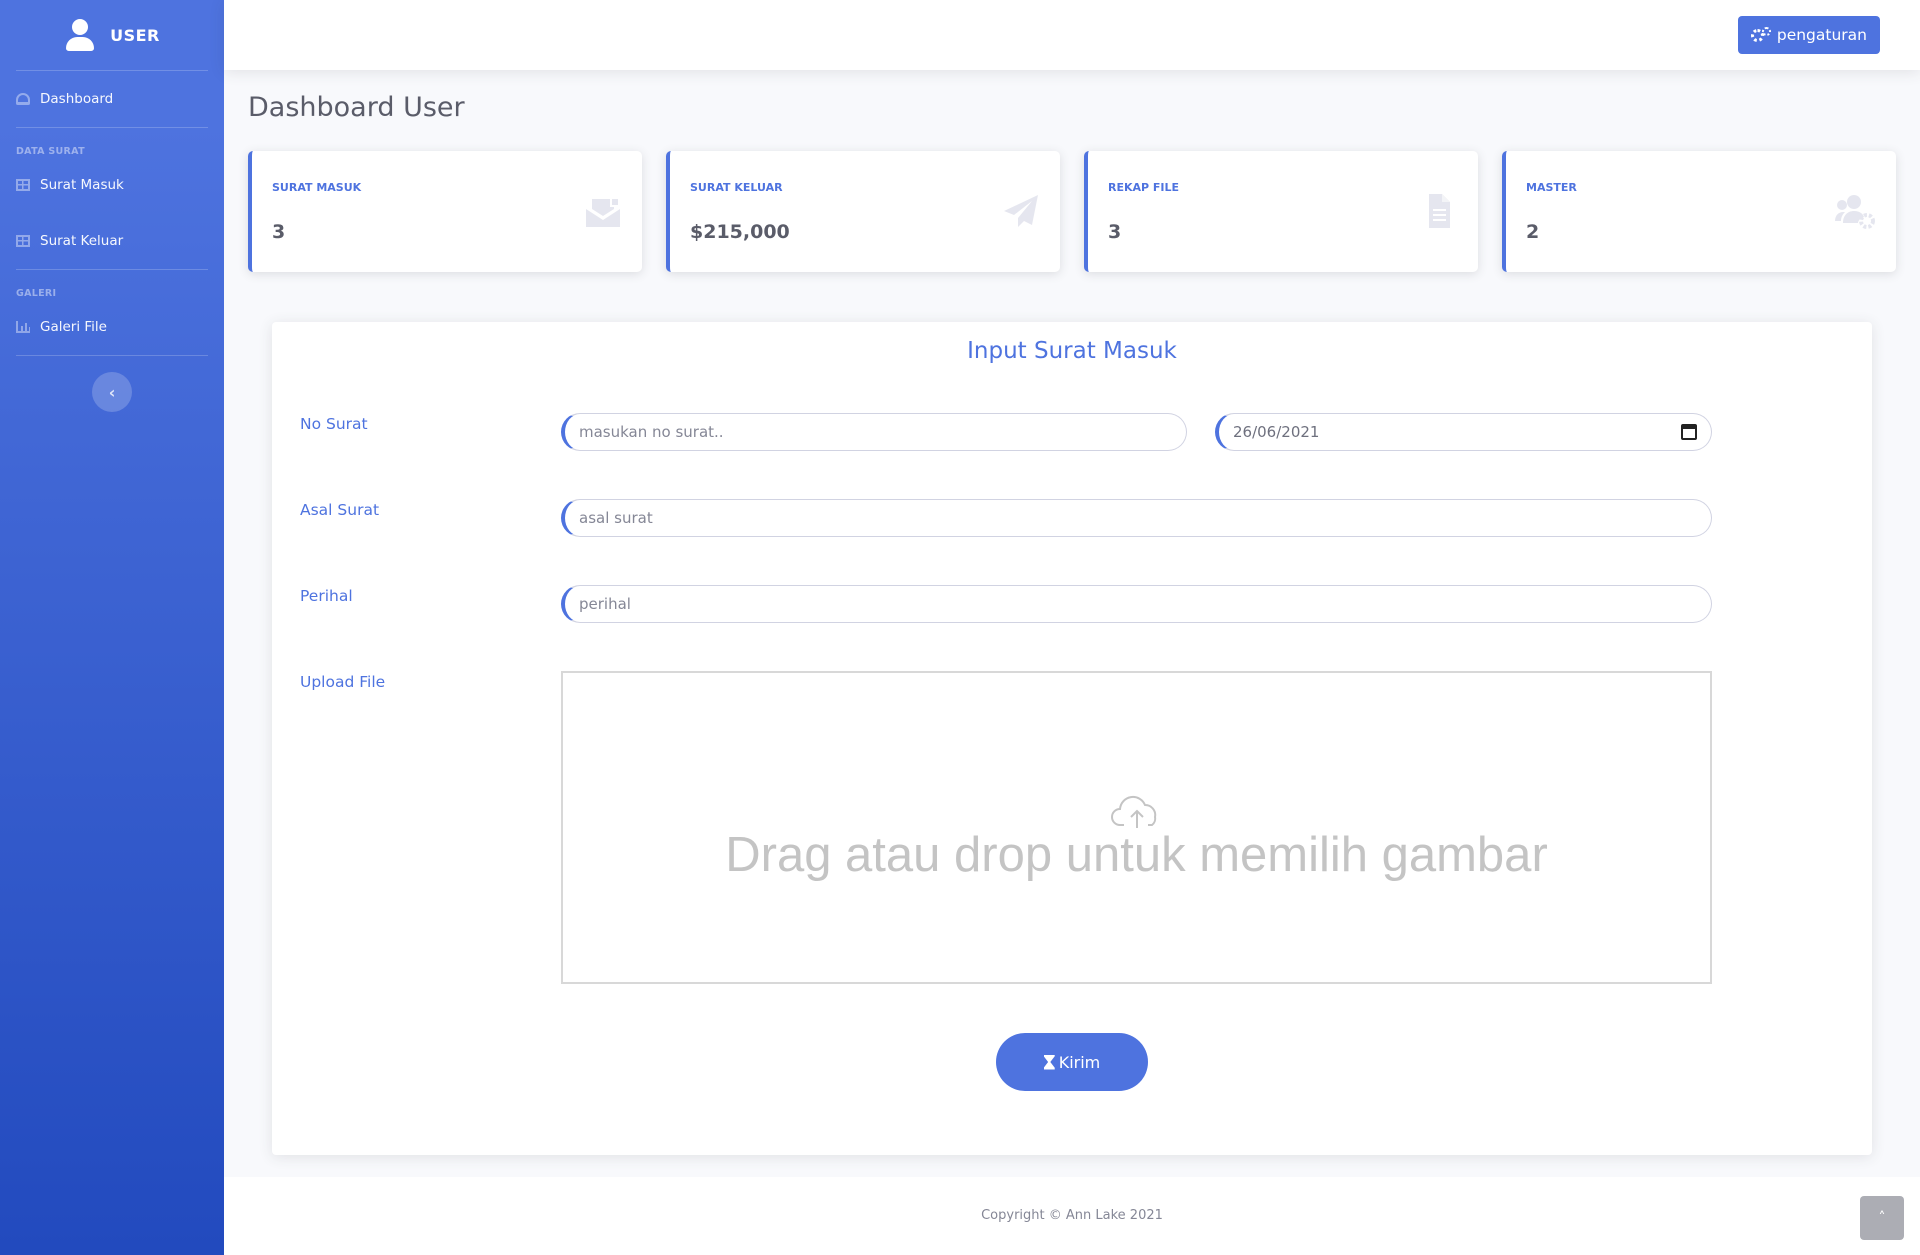 This screenshot has width=1920, height=1255. What do you see at coordinates (1821, 35) in the screenshot?
I see `settings-label: pengaturan` at bounding box center [1821, 35].